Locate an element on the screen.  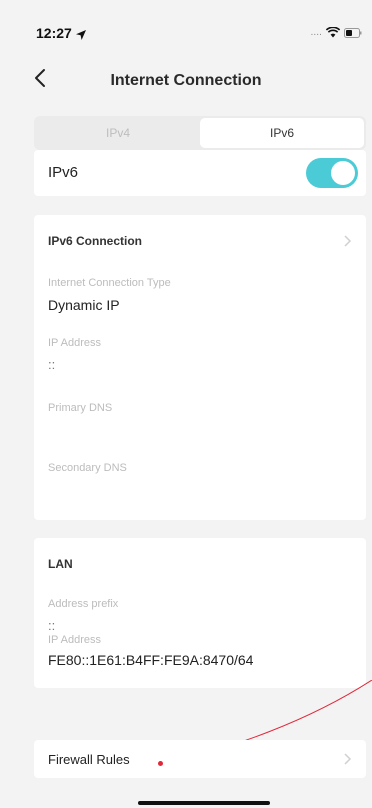
tab-ipv4: IPv4 is located at coordinates (118, 133).